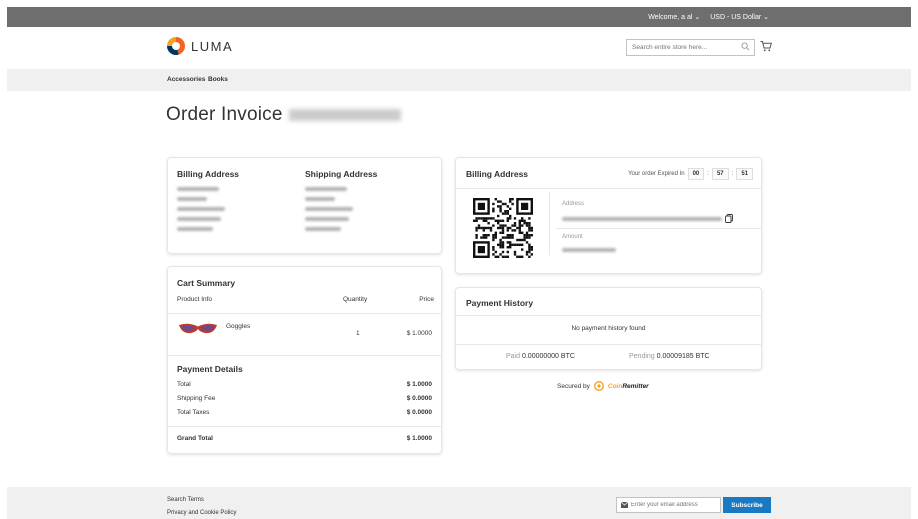  Describe the element at coordinates (744, 174) in the screenshot. I see `timer-seconds: 51` at that location.